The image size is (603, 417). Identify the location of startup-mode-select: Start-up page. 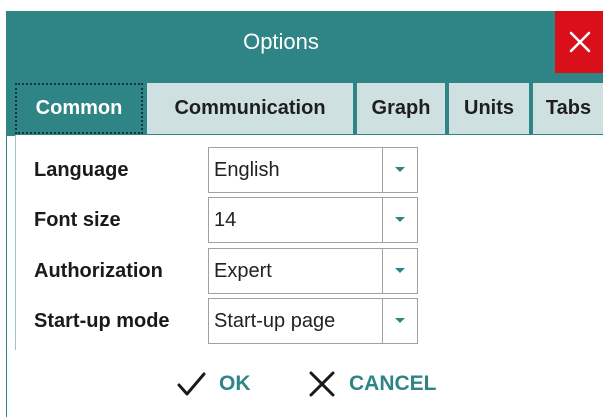
(313, 321).